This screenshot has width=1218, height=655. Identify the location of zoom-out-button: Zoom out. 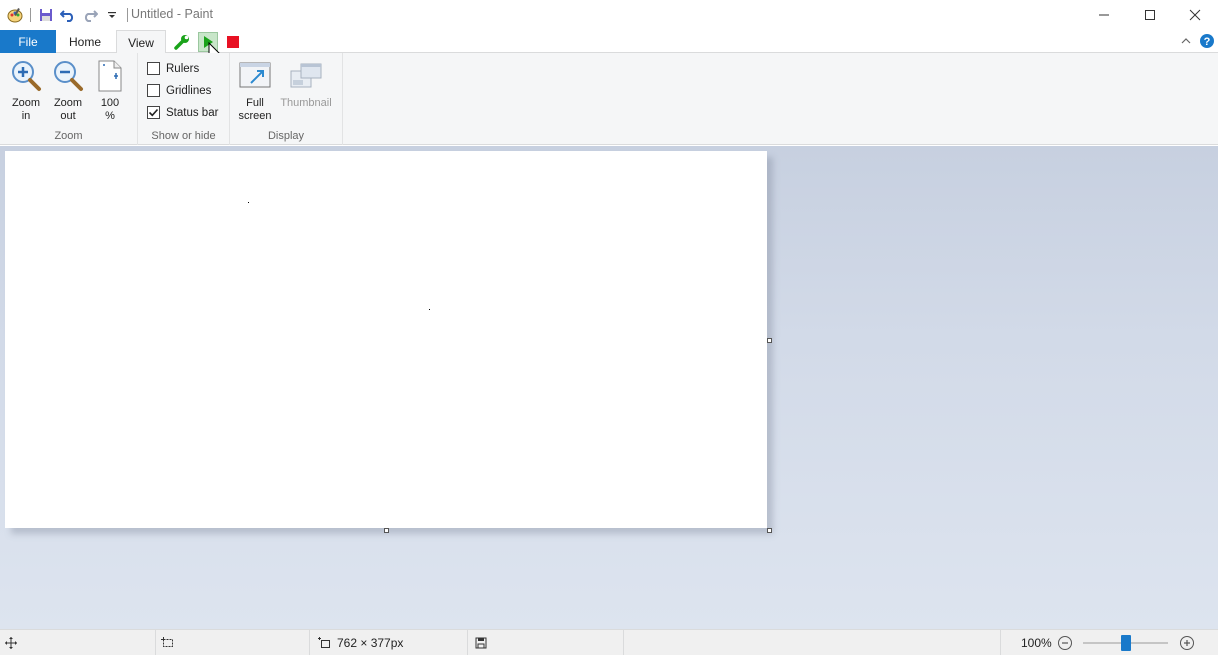
(68, 90).